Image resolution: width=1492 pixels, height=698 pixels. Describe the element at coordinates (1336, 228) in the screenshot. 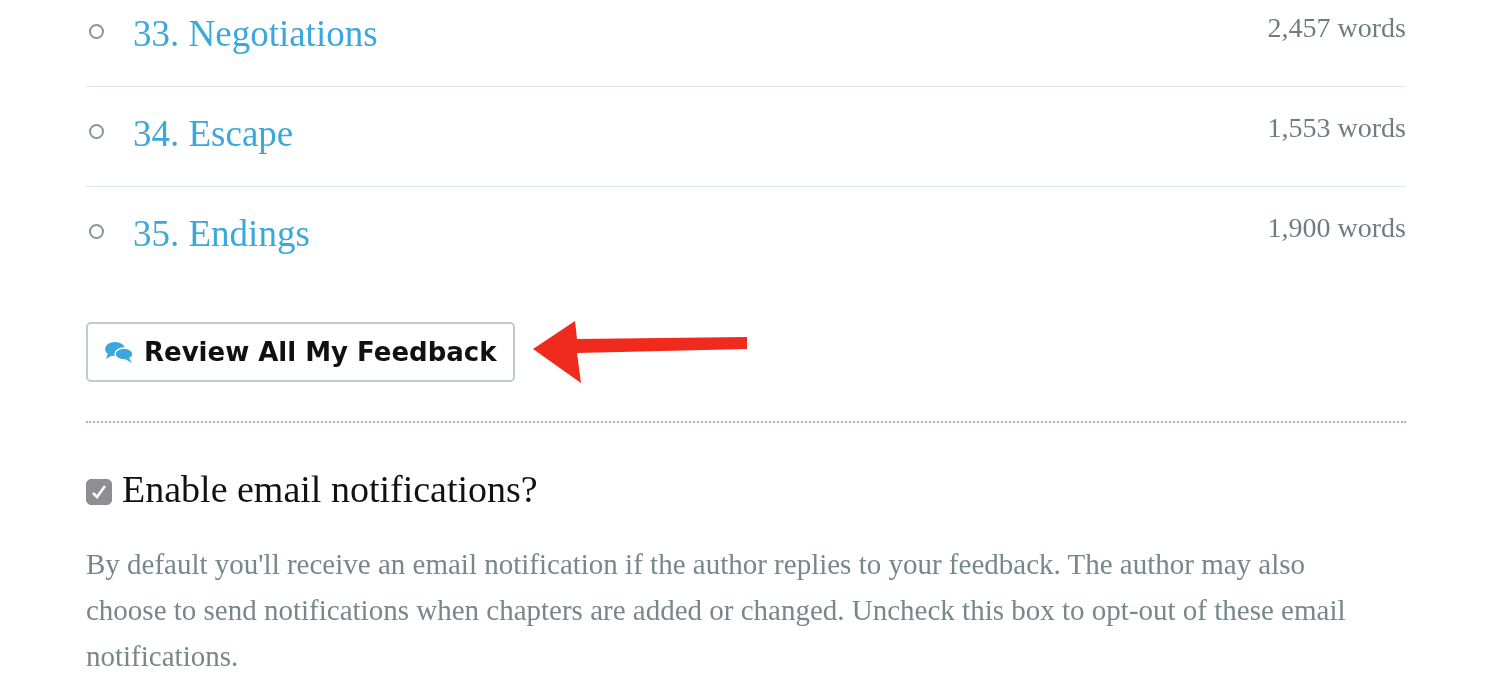

I see `word-count: 1,900 words` at that location.